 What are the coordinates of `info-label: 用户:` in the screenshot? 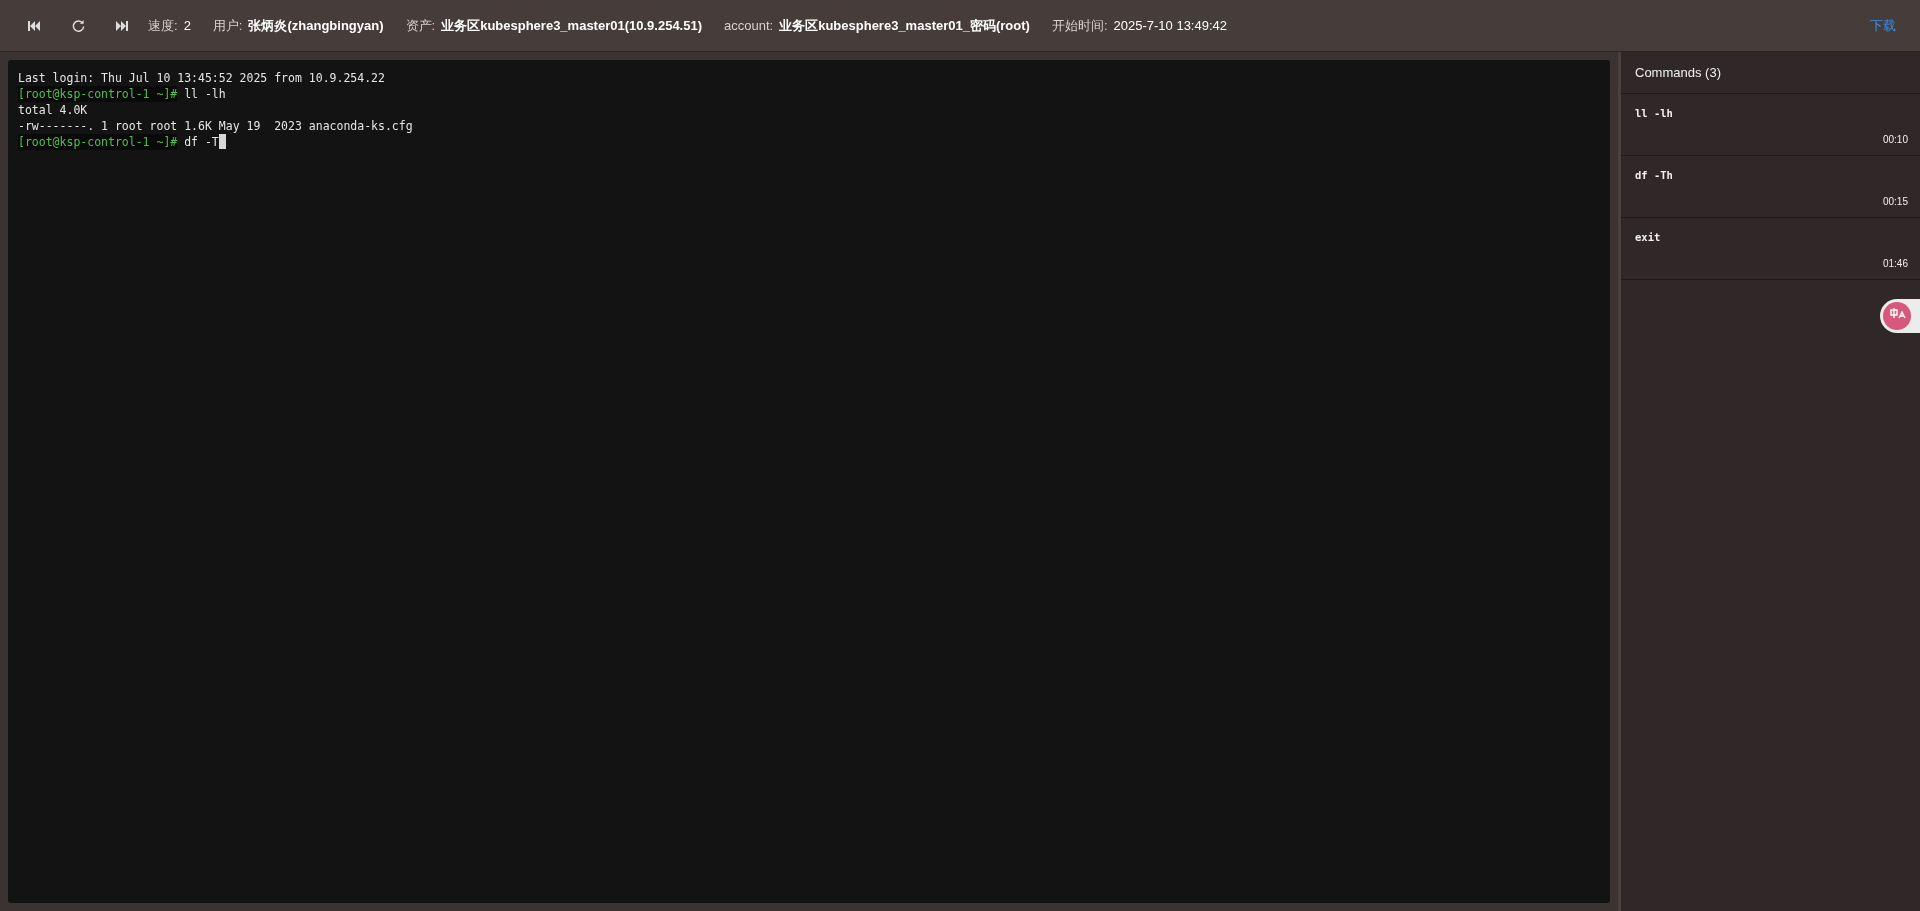 It's located at (227, 25).